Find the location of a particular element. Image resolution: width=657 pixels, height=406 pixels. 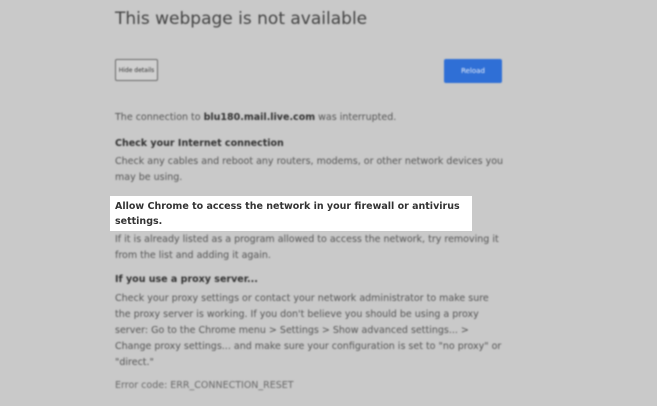

hide-details-button: Hide details is located at coordinates (136, 70).